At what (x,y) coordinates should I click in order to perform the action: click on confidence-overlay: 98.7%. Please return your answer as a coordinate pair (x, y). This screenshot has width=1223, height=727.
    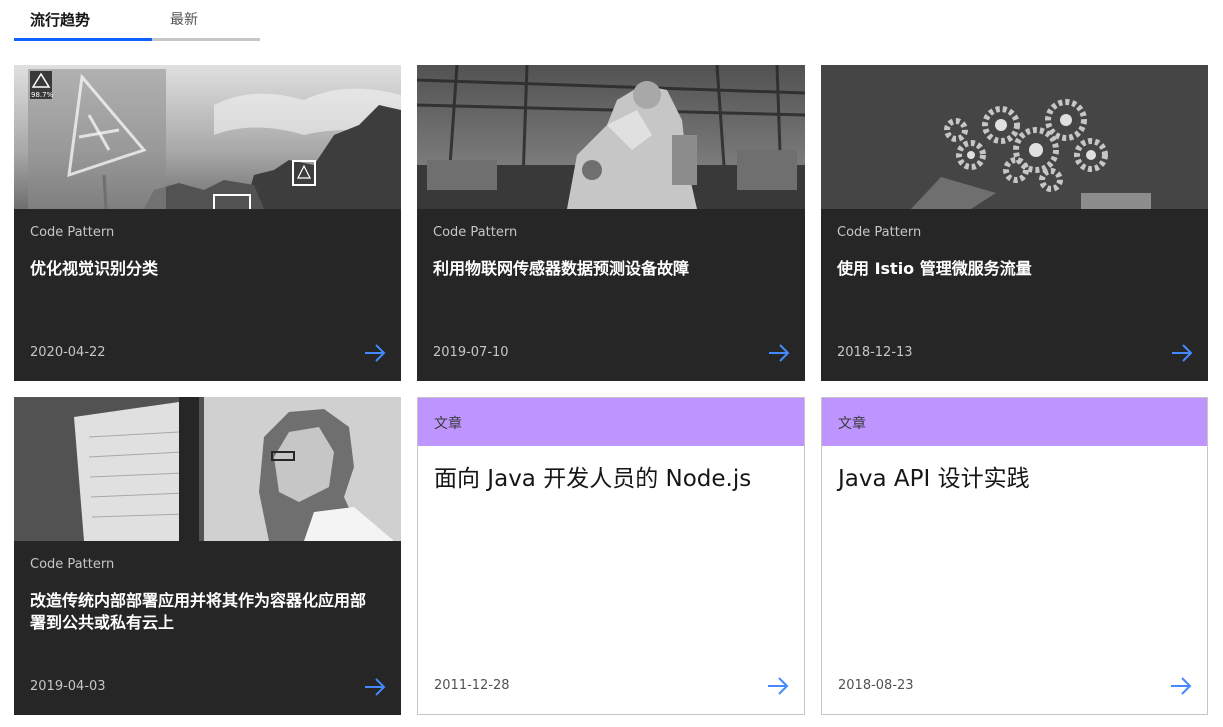
    Looking at the image, I should click on (42, 95).